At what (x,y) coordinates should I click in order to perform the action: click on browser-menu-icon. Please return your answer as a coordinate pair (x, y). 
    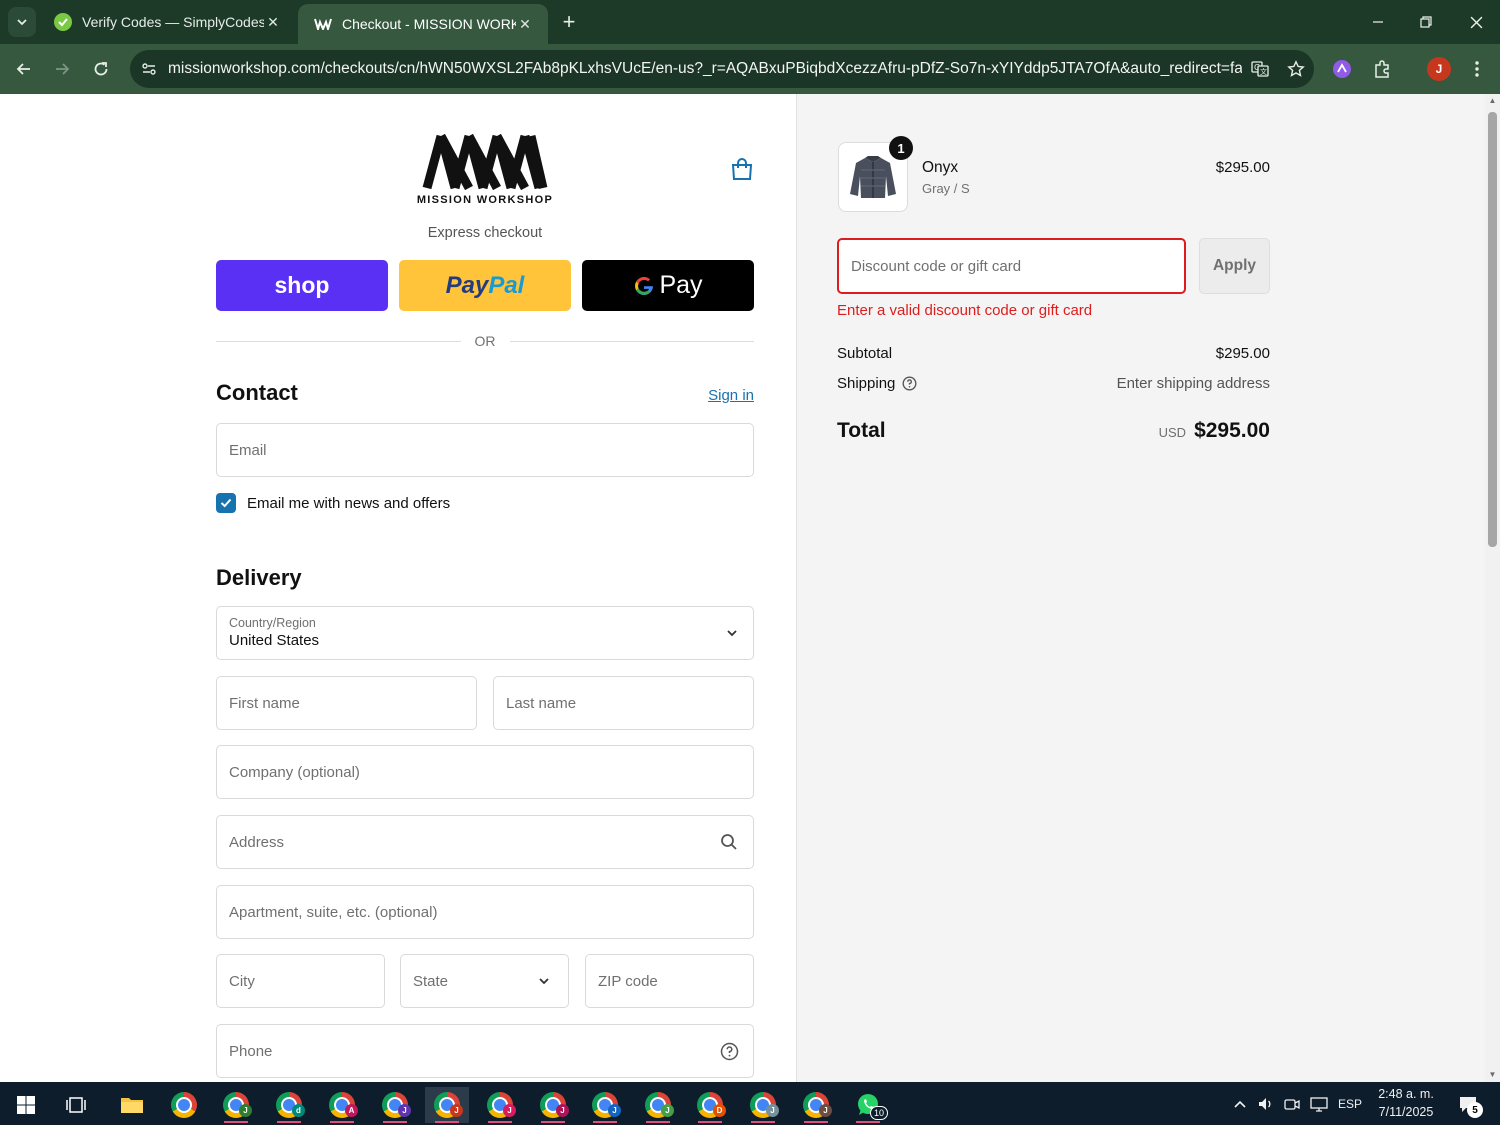
    Looking at the image, I should click on (1477, 69).